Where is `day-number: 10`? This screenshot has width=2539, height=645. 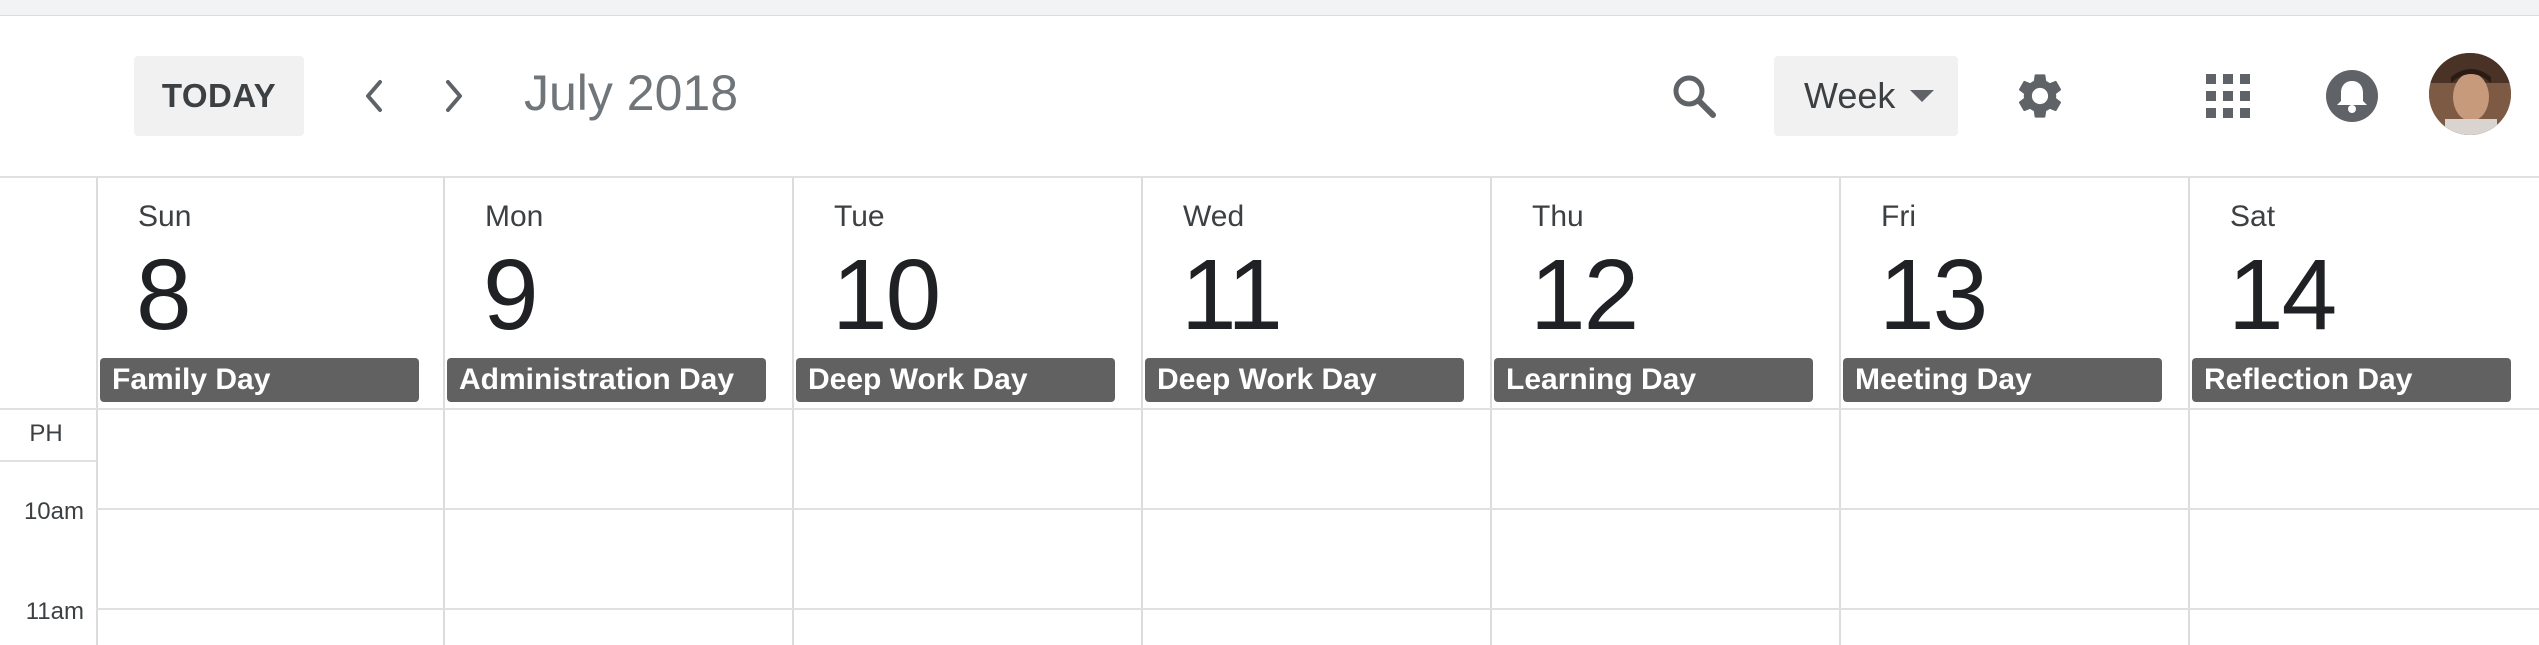
day-number: 10 is located at coordinates (886, 295).